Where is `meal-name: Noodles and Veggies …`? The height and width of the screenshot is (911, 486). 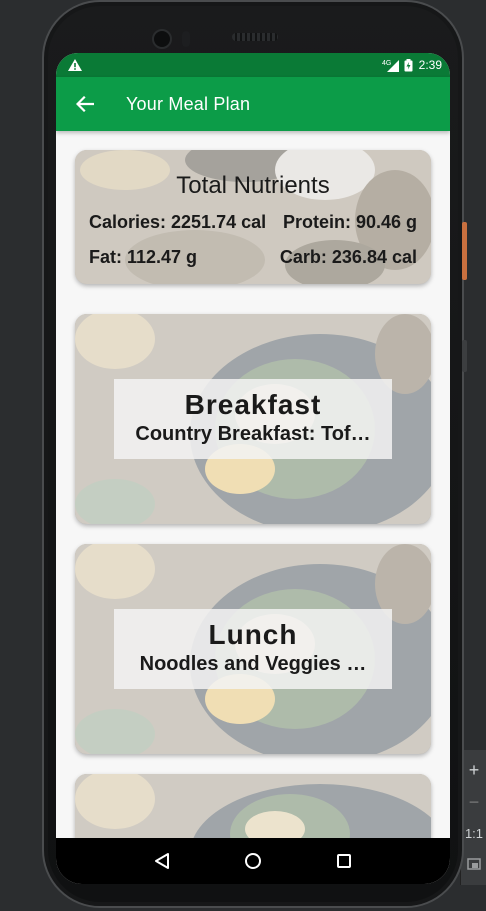 meal-name: Noodles and Veggies … is located at coordinates (253, 664).